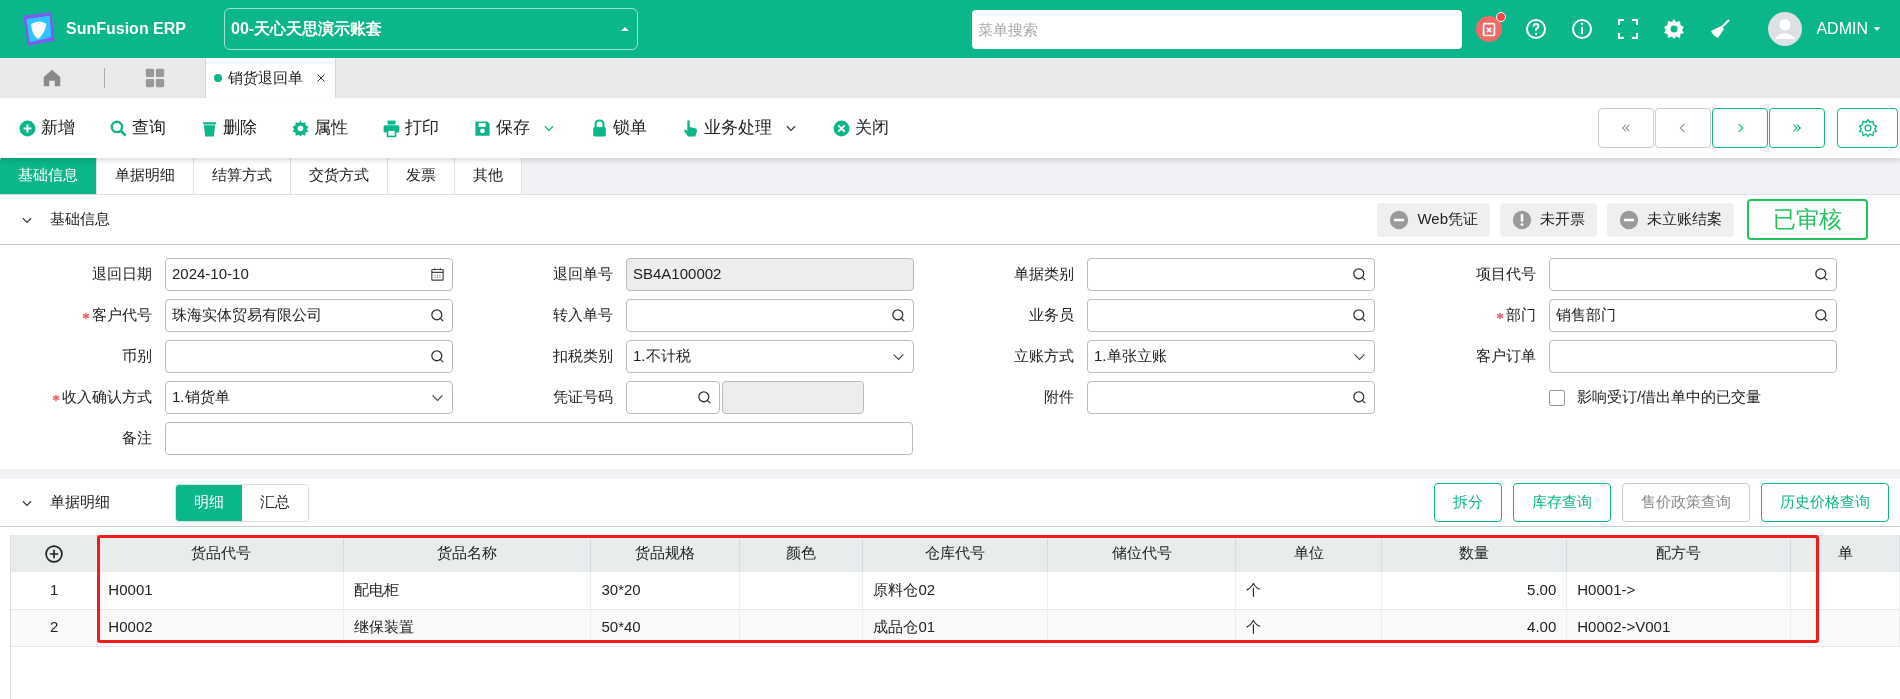 This screenshot has height=699, width=1900. What do you see at coordinates (63, 128) in the screenshot?
I see `toolbar-button: 新增` at bounding box center [63, 128].